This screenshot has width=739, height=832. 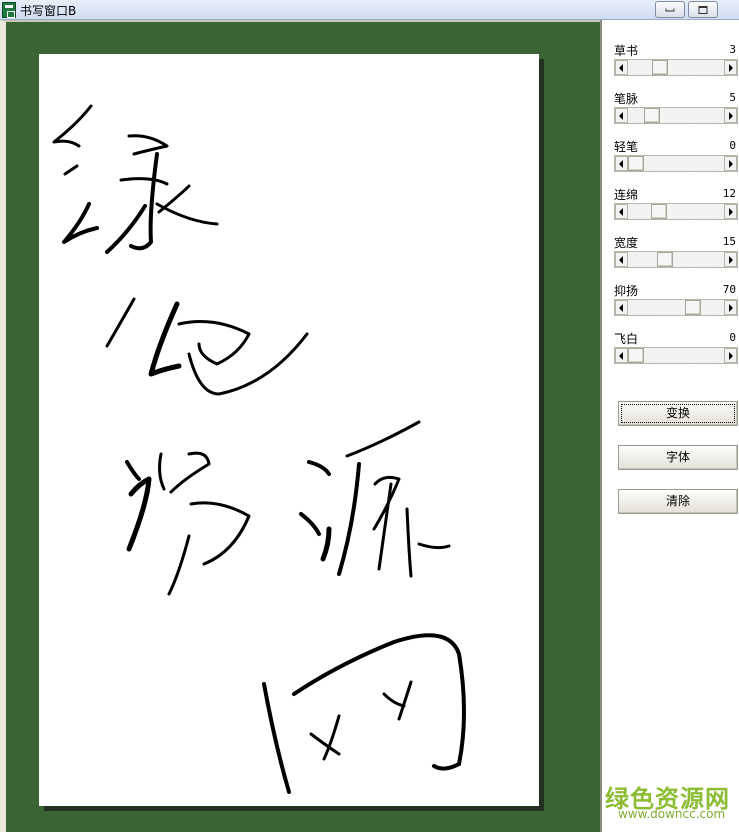 I want to click on param-label: 飞白, so click(x=626, y=339).